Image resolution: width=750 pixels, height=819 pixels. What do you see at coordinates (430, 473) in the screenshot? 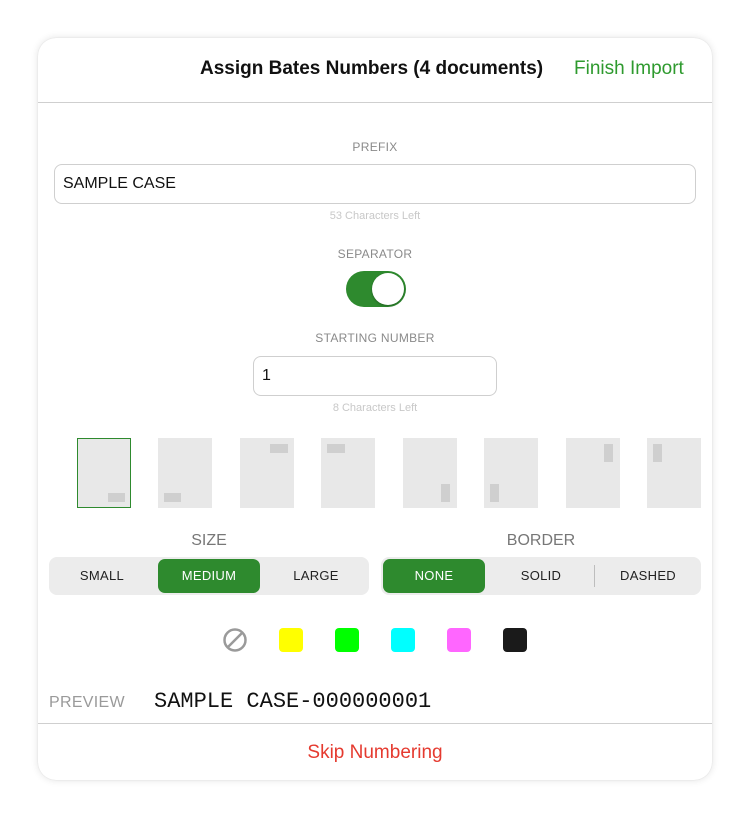
I see `position-option-right-bottom-vertical` at bounding box center [430, 473].